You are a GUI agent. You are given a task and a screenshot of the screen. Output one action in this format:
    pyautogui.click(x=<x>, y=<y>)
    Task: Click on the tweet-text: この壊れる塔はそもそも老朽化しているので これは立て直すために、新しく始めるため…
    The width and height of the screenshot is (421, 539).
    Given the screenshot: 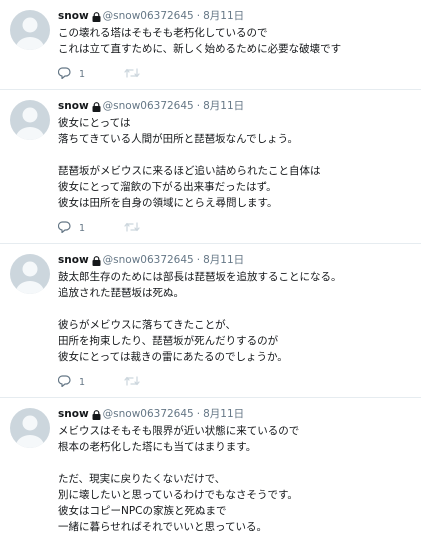 What is the action you would take?
    pyautogui.click(x=200, y=41)
    